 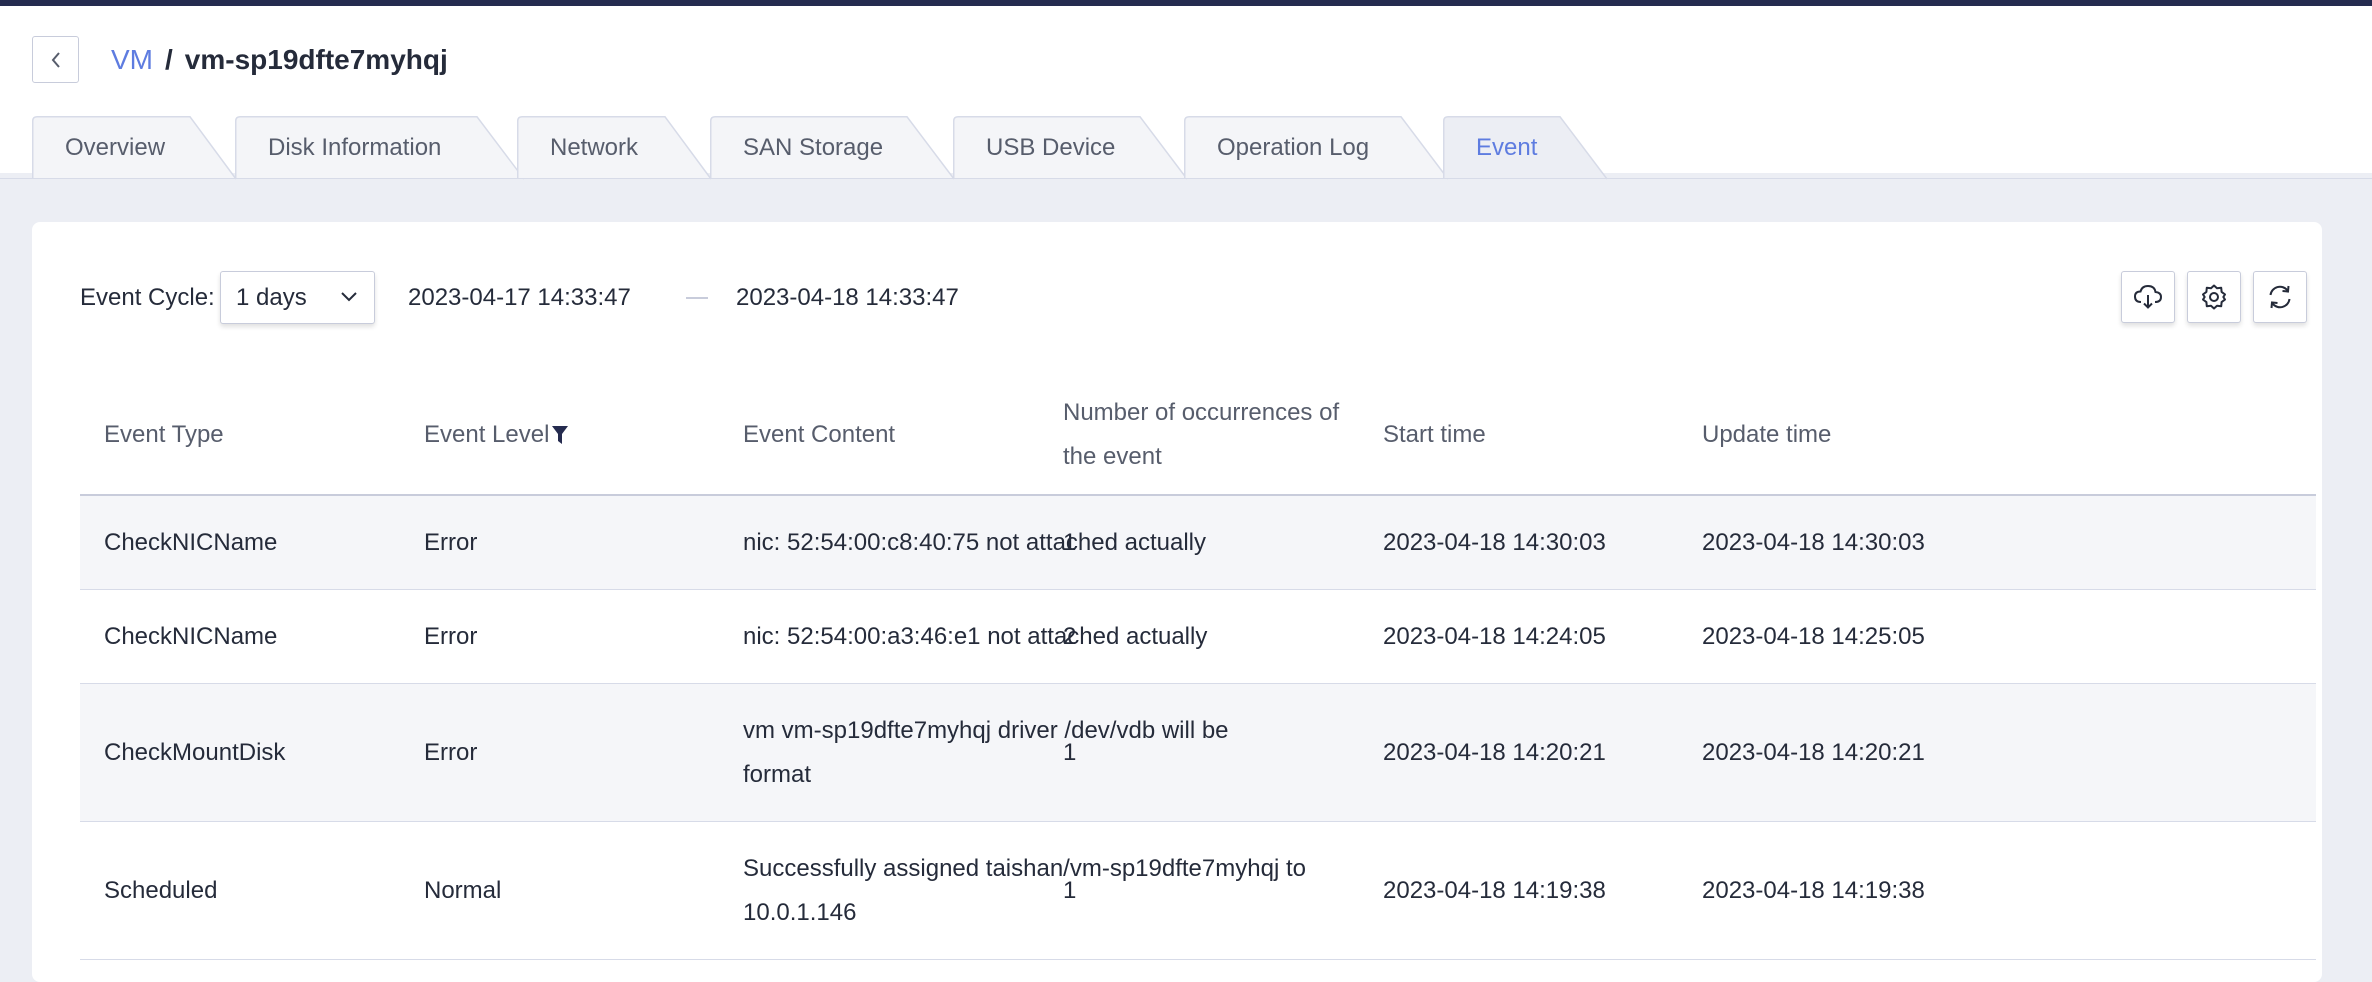 I want to click on cell-event-level: Normal, so click(x=463, y=890).